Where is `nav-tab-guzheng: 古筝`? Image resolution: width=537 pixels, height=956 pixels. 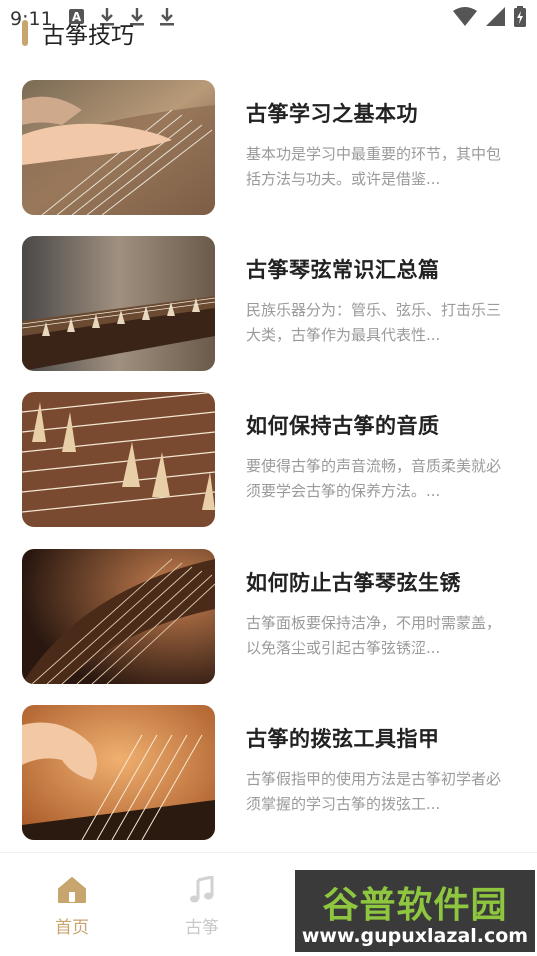
nav-tab-guzheng: 古筝 is located at coordinates (202, 906).